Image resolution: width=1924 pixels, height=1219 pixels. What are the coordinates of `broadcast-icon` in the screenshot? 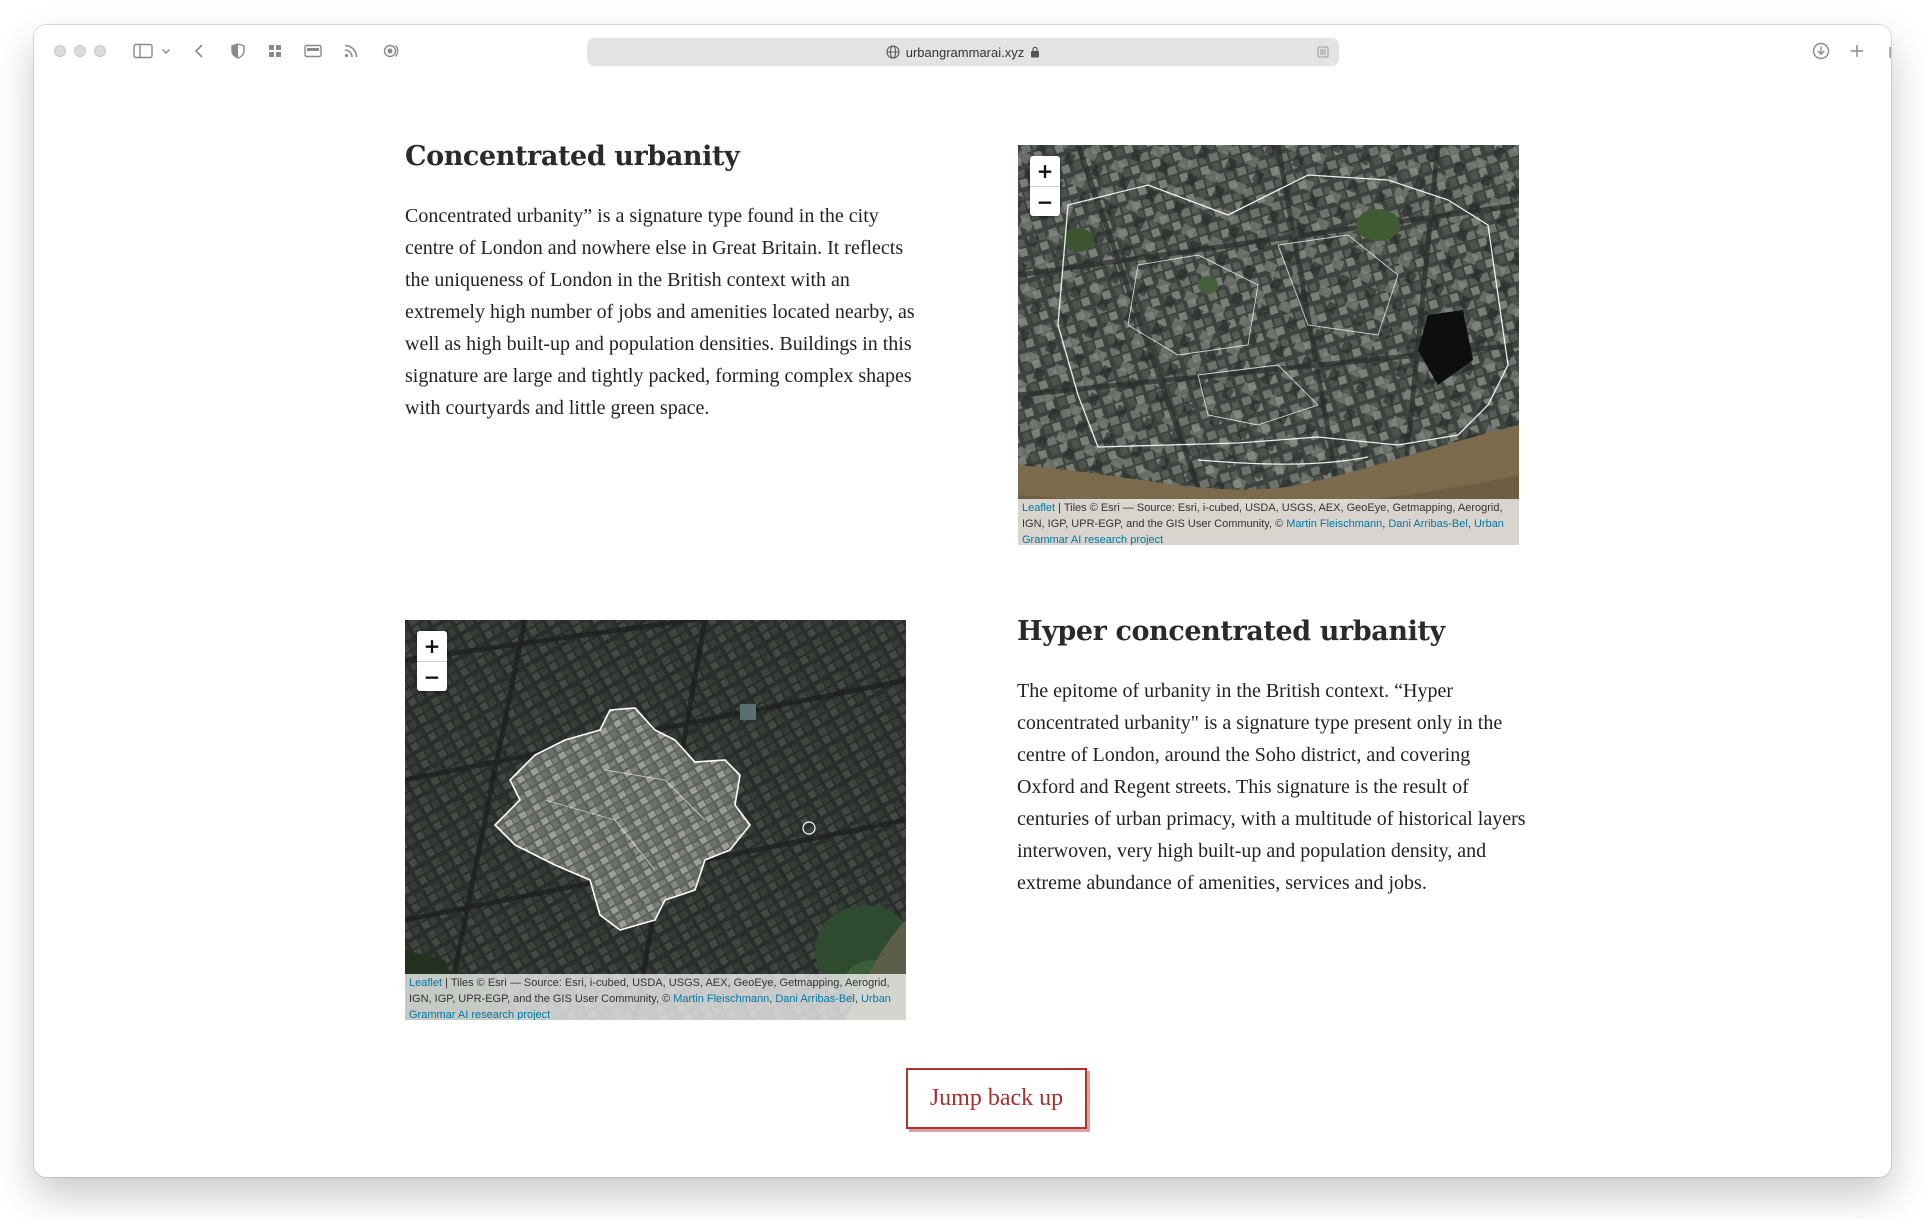 It's located at (390, 51).